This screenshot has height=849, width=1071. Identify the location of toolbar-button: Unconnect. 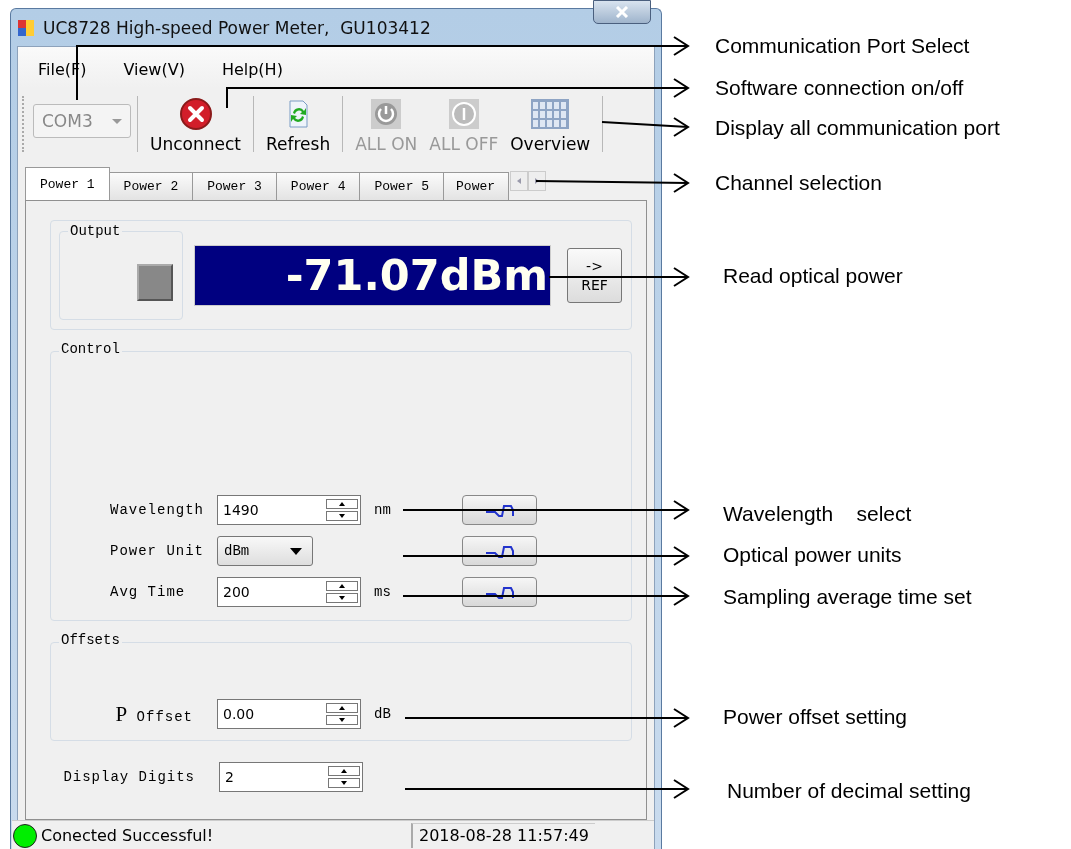
(195, 124).